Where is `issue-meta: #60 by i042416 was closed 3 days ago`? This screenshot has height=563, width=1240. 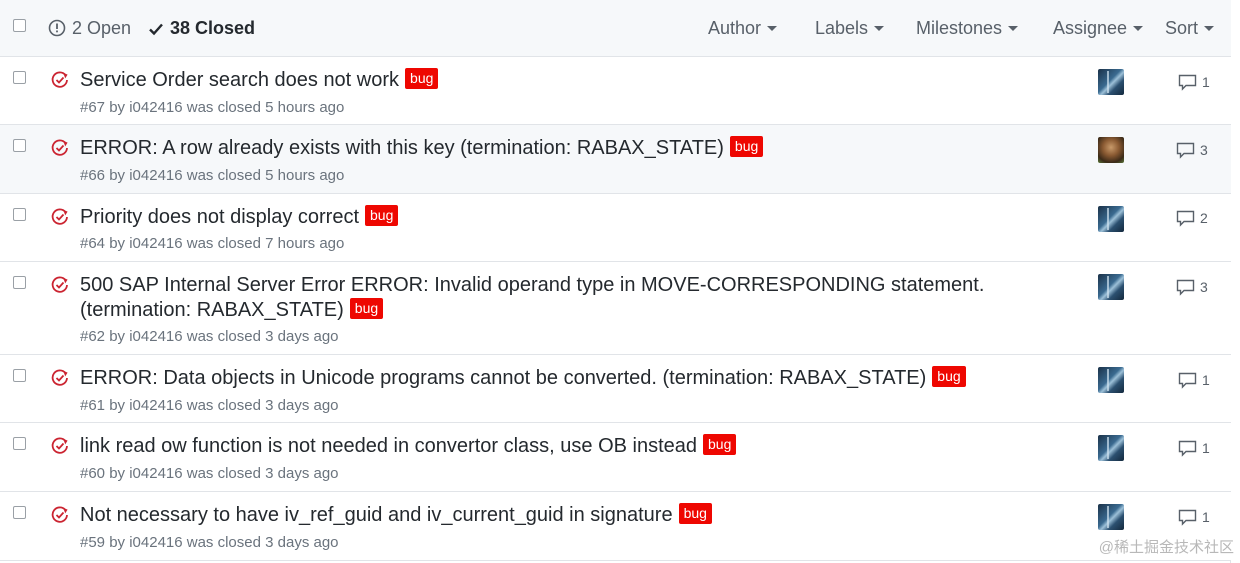
issue-meta: #60 by i042416 was closed 3 days ago is located at coordinates (209, 473).